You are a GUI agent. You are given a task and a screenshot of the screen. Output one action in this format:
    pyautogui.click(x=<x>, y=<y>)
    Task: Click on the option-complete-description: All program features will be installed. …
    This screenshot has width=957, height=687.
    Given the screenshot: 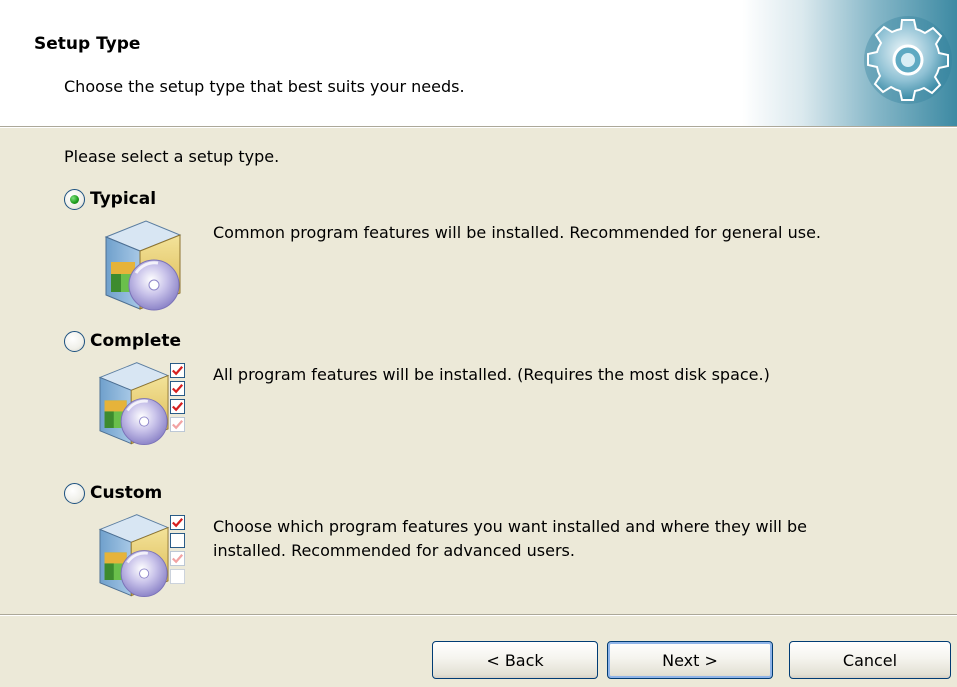 What is the action you would take?
    pyautogui.click(x=491, y=374)
    